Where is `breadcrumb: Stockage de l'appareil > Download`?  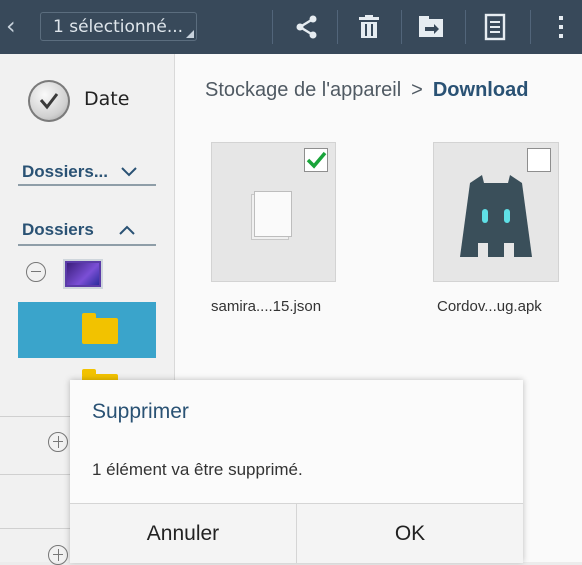 breadcrumb: Stockage de l'appareil > Download is located at coordinates (366, 90).